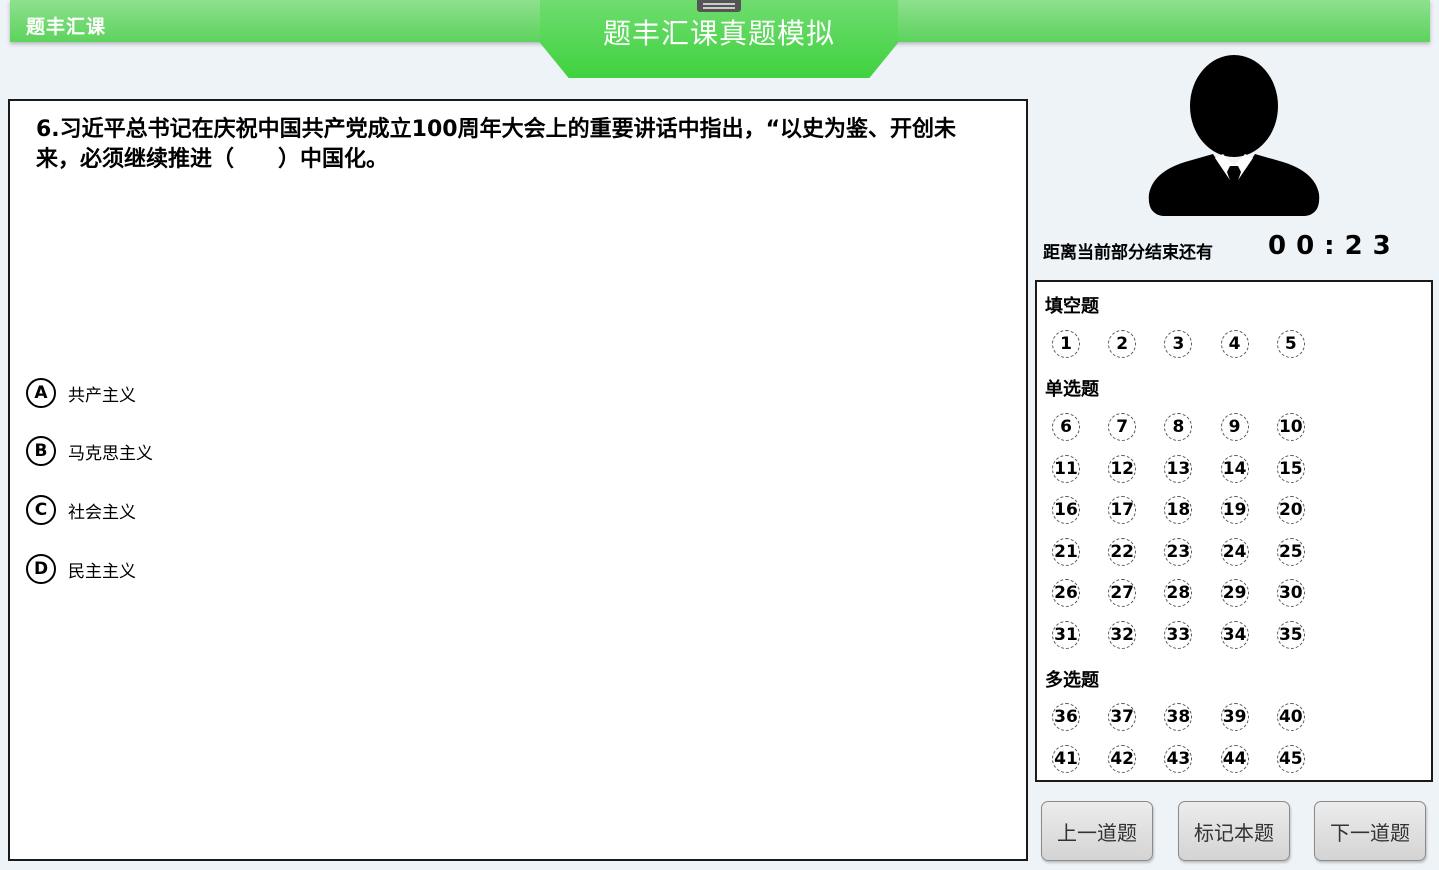  I want to click on question-number-button: 44, so click(1234, 758).